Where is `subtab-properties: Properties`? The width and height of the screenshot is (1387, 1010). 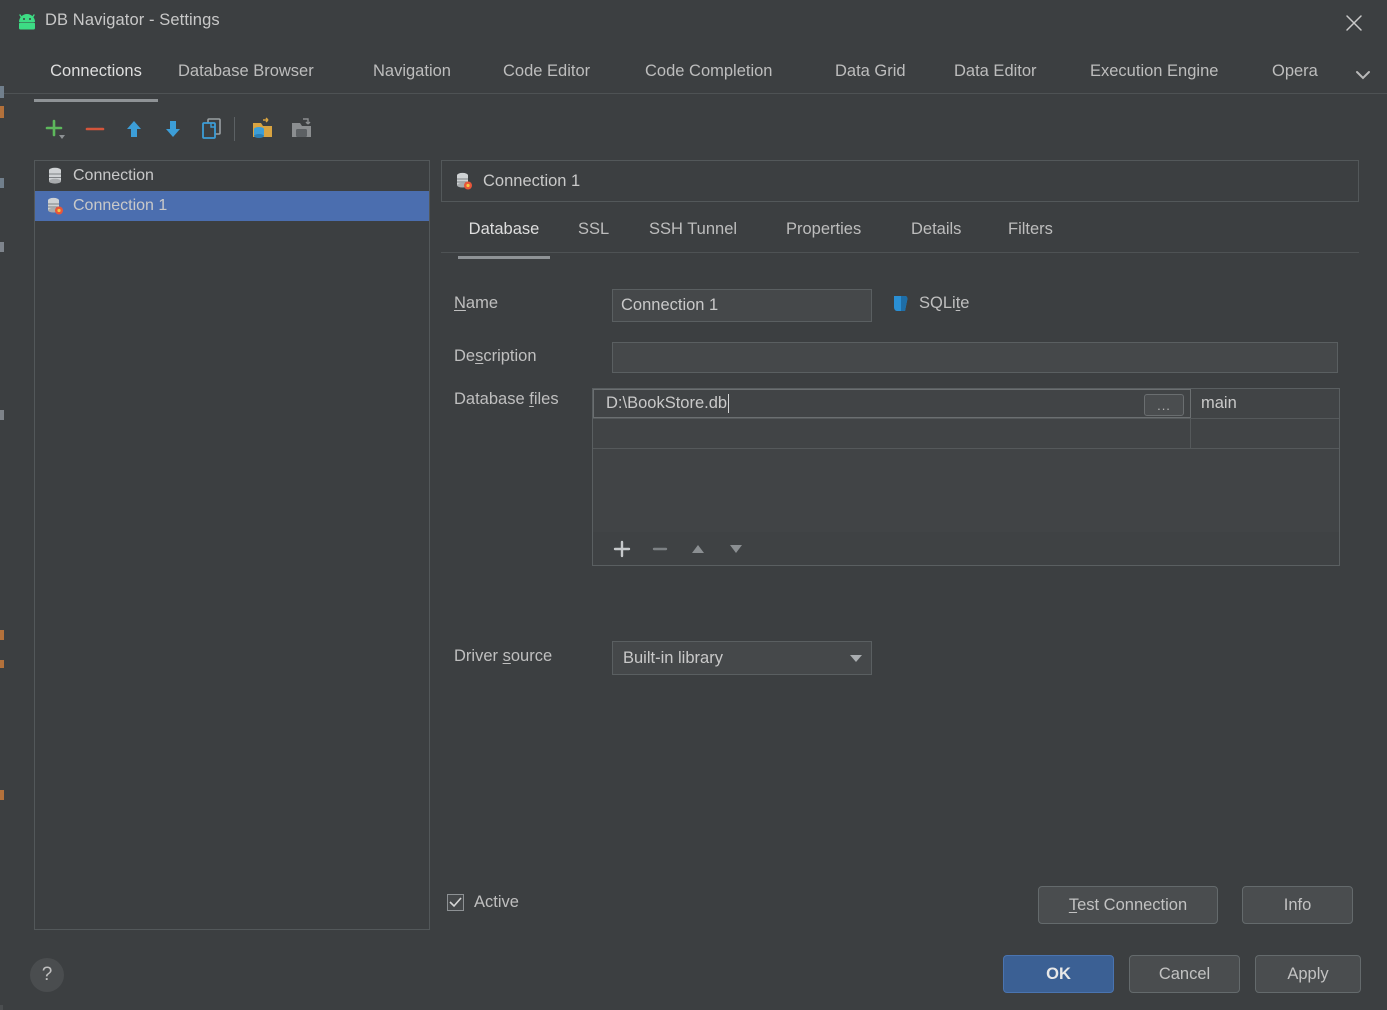
subtab-properties: Properties is located at coordinates (823, 237).